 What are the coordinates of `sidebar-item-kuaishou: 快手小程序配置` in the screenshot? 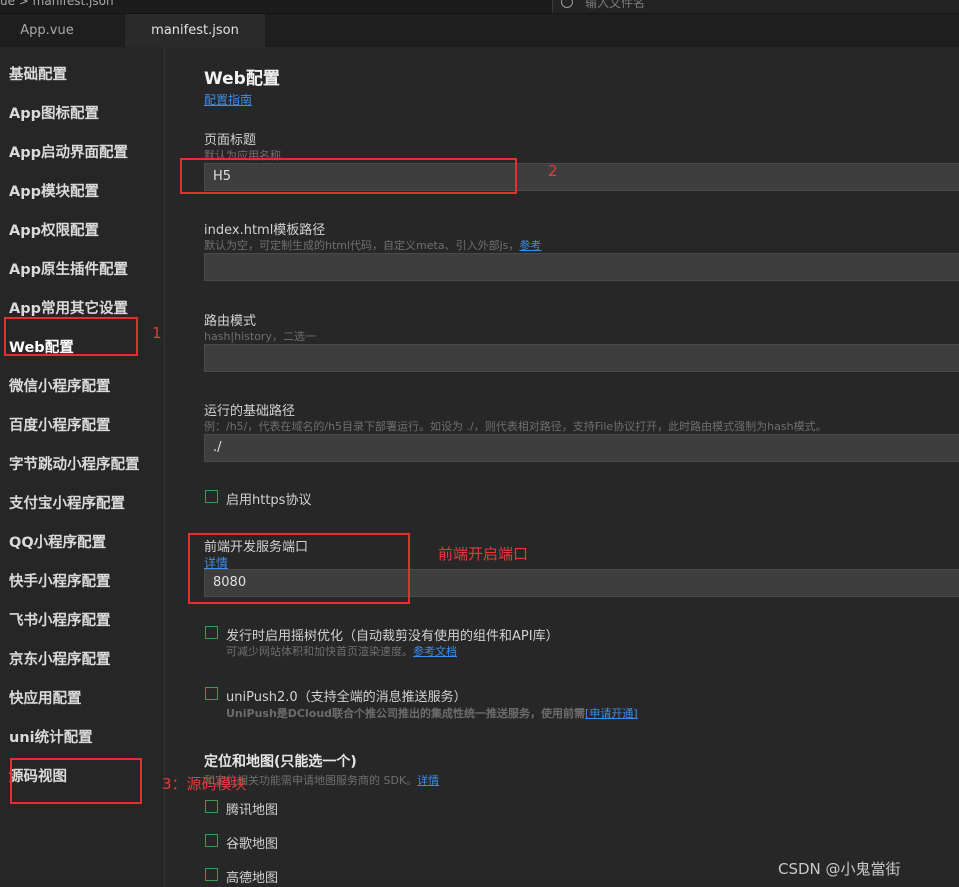 It's located at (60, 580).